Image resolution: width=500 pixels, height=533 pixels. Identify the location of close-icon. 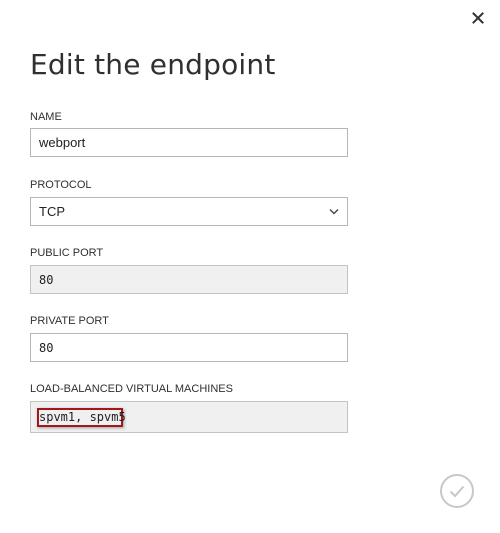
(478, 18).